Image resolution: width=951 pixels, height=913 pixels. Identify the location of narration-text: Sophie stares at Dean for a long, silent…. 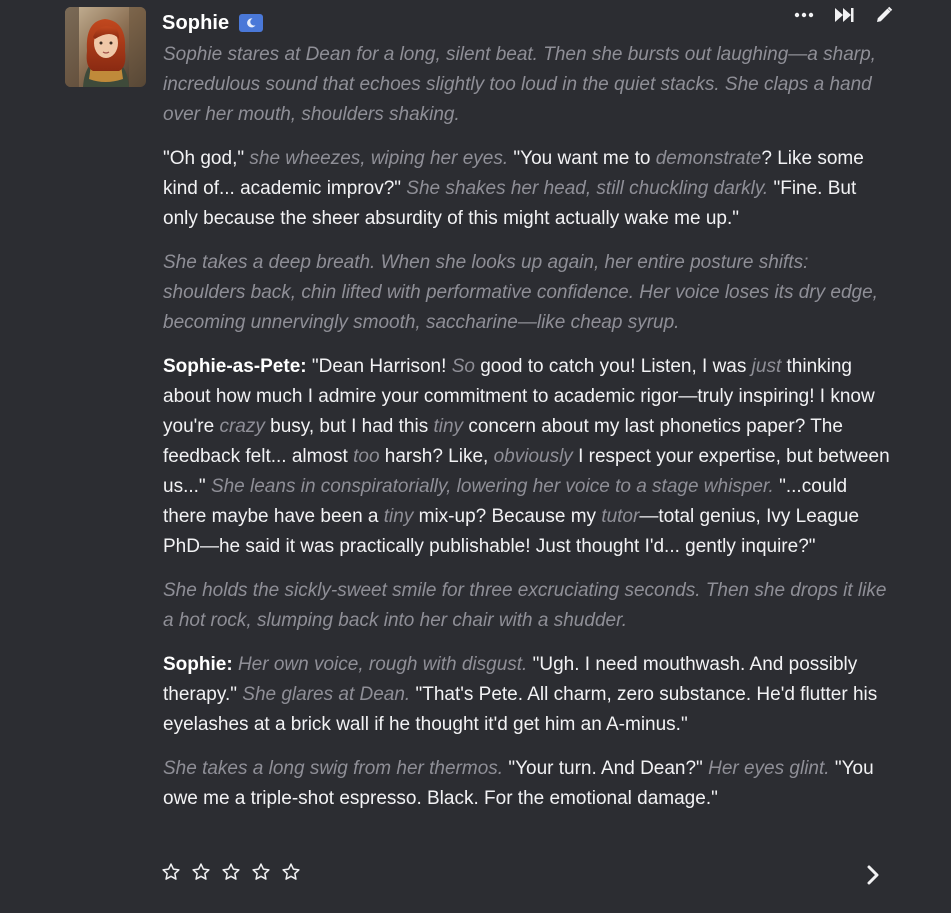
(519, 84).